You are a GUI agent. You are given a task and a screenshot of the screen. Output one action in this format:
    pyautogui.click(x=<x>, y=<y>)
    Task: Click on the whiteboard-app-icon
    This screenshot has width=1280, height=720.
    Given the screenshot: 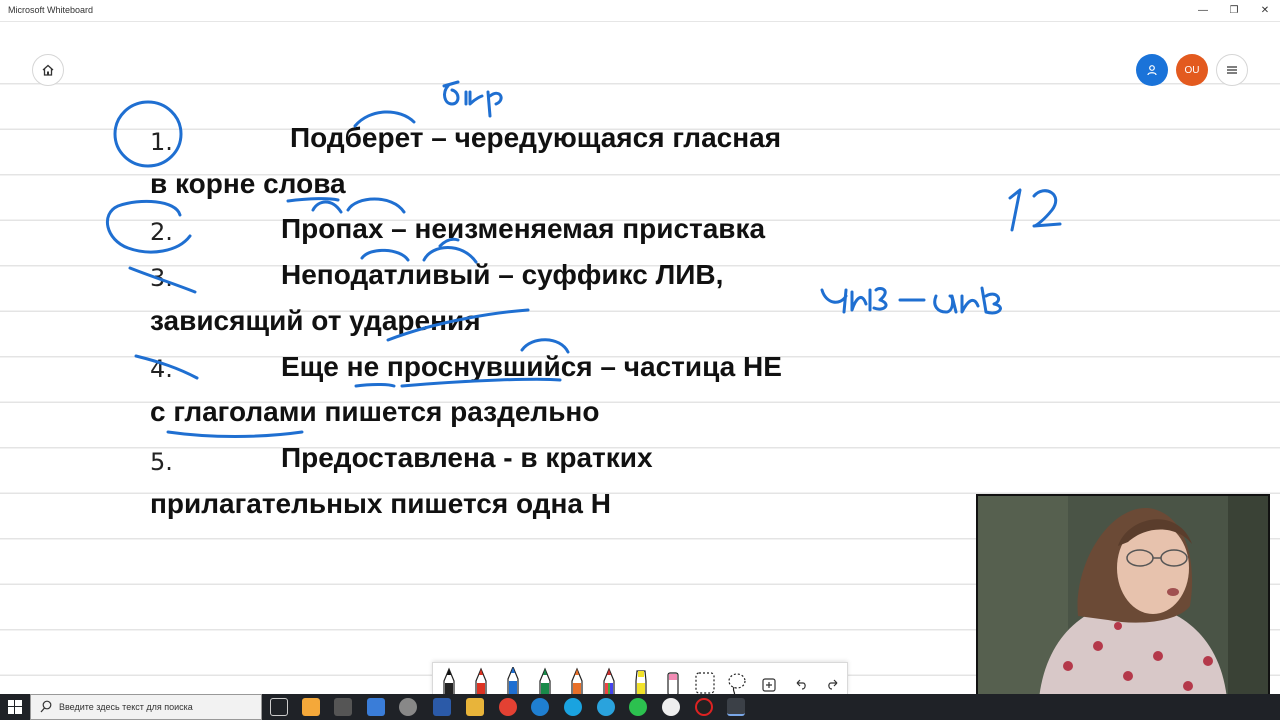 What is the action you would take?
    pyautogui.click(x=736, y=707)
    